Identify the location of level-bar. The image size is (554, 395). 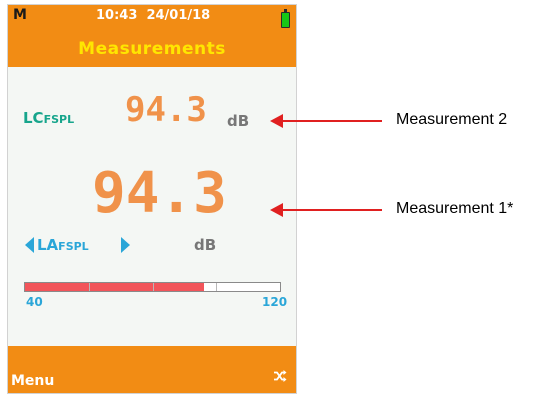
(152, 287).